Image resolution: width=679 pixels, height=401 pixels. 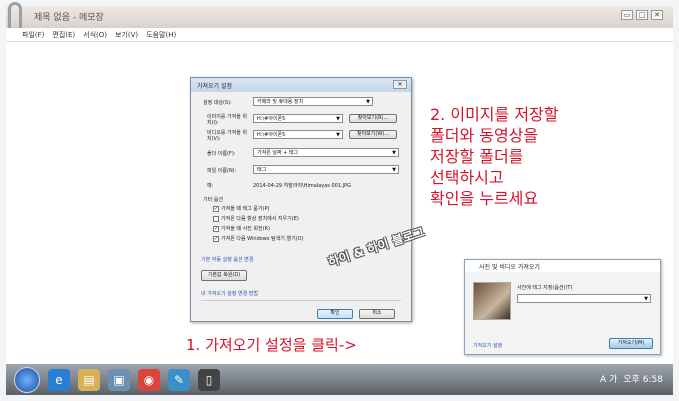 I want to click on photos-folder-select: H:\#아이폰5 ▼, so click(x=298, y=118).